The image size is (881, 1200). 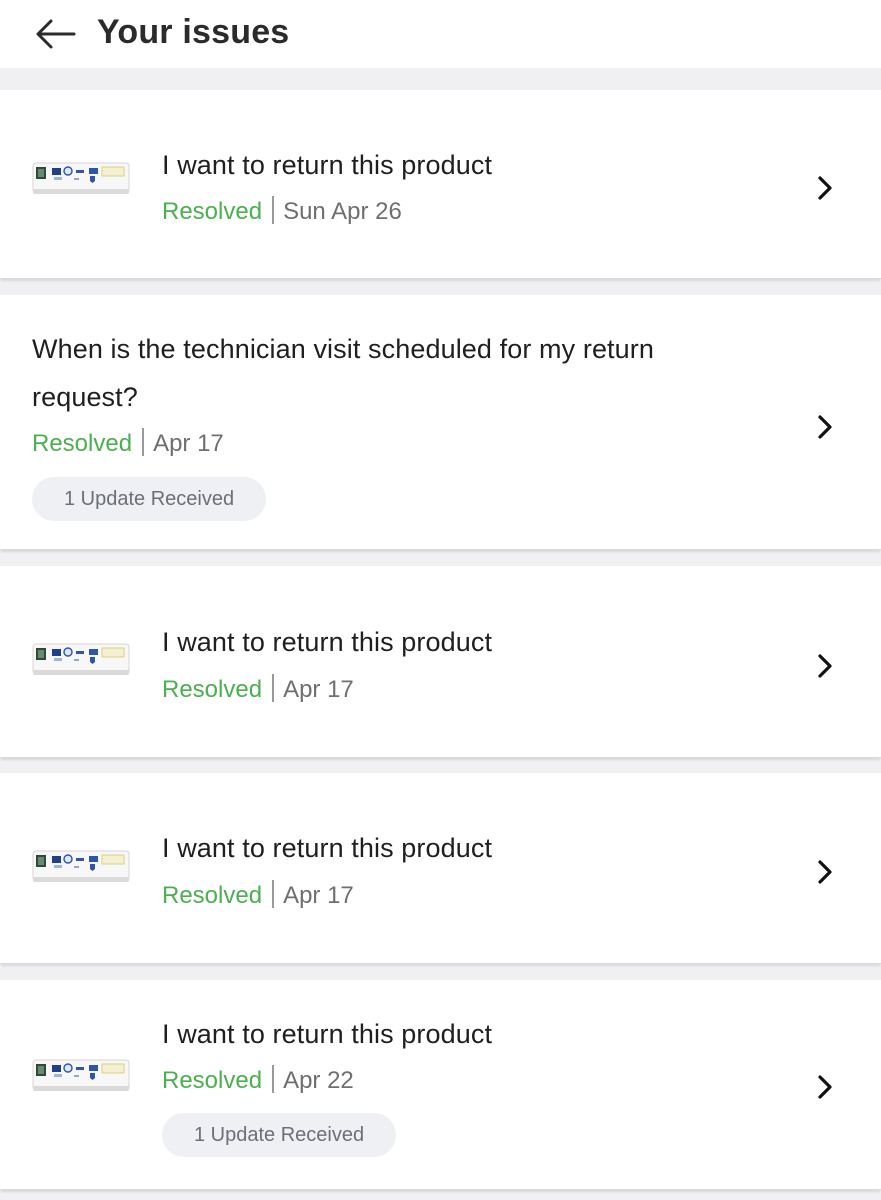 What do you see at coordinates (193, 32) in the screenshot?
I see `page-title: Your issues` at bounding box center [193, 32].